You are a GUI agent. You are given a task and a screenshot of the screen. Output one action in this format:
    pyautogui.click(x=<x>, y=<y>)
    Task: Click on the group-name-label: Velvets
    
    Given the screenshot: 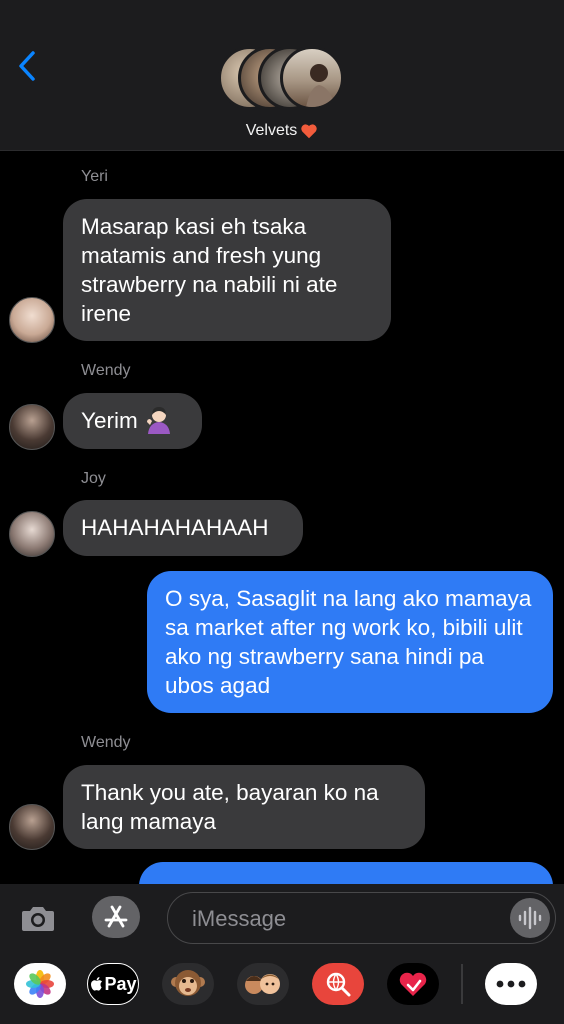 What is the action you would take?
    pyautogui.click(x=271, y=130)
    